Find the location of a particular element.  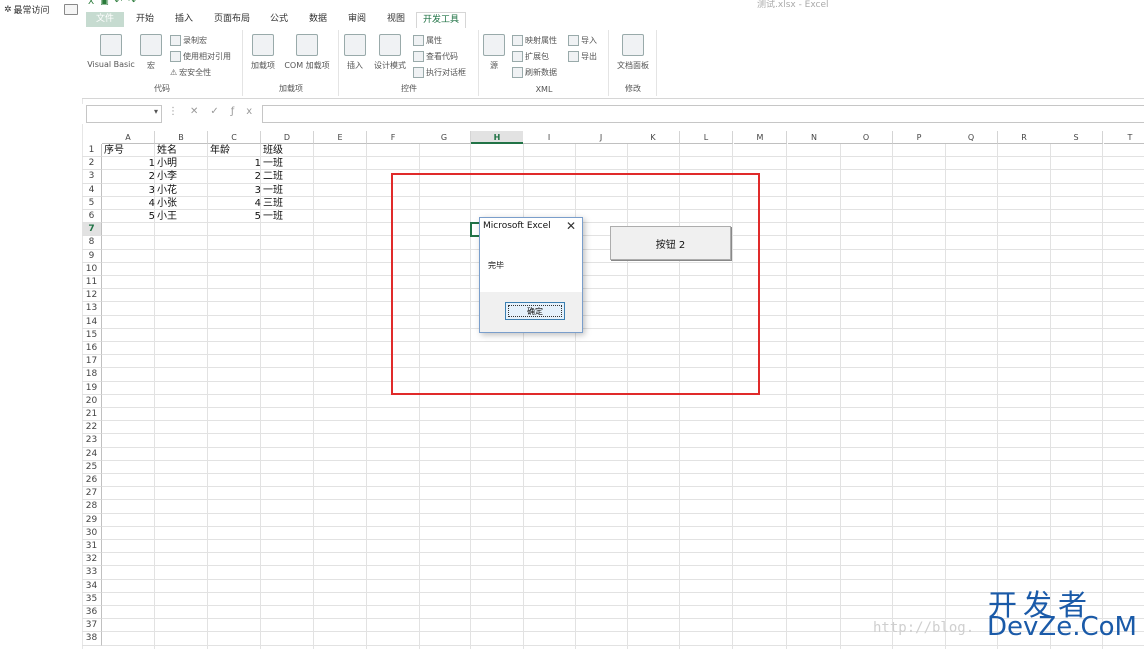

table-cell-class-num: 2 is located at coordinates (235, 176).